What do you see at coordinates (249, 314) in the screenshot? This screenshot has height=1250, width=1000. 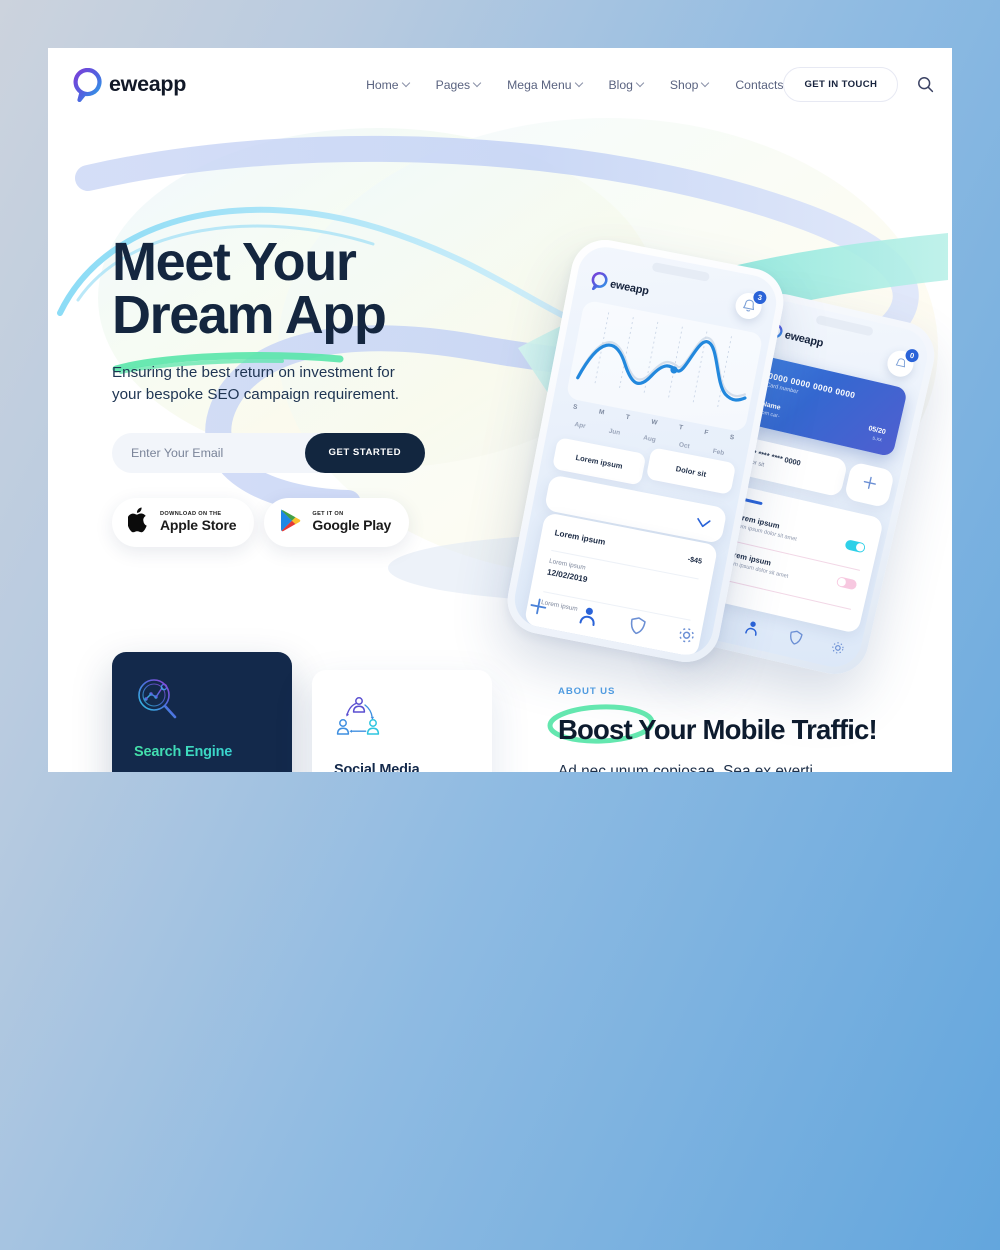 I see `hero-title-line-2: Dream App` at bounding box center [249, 314].